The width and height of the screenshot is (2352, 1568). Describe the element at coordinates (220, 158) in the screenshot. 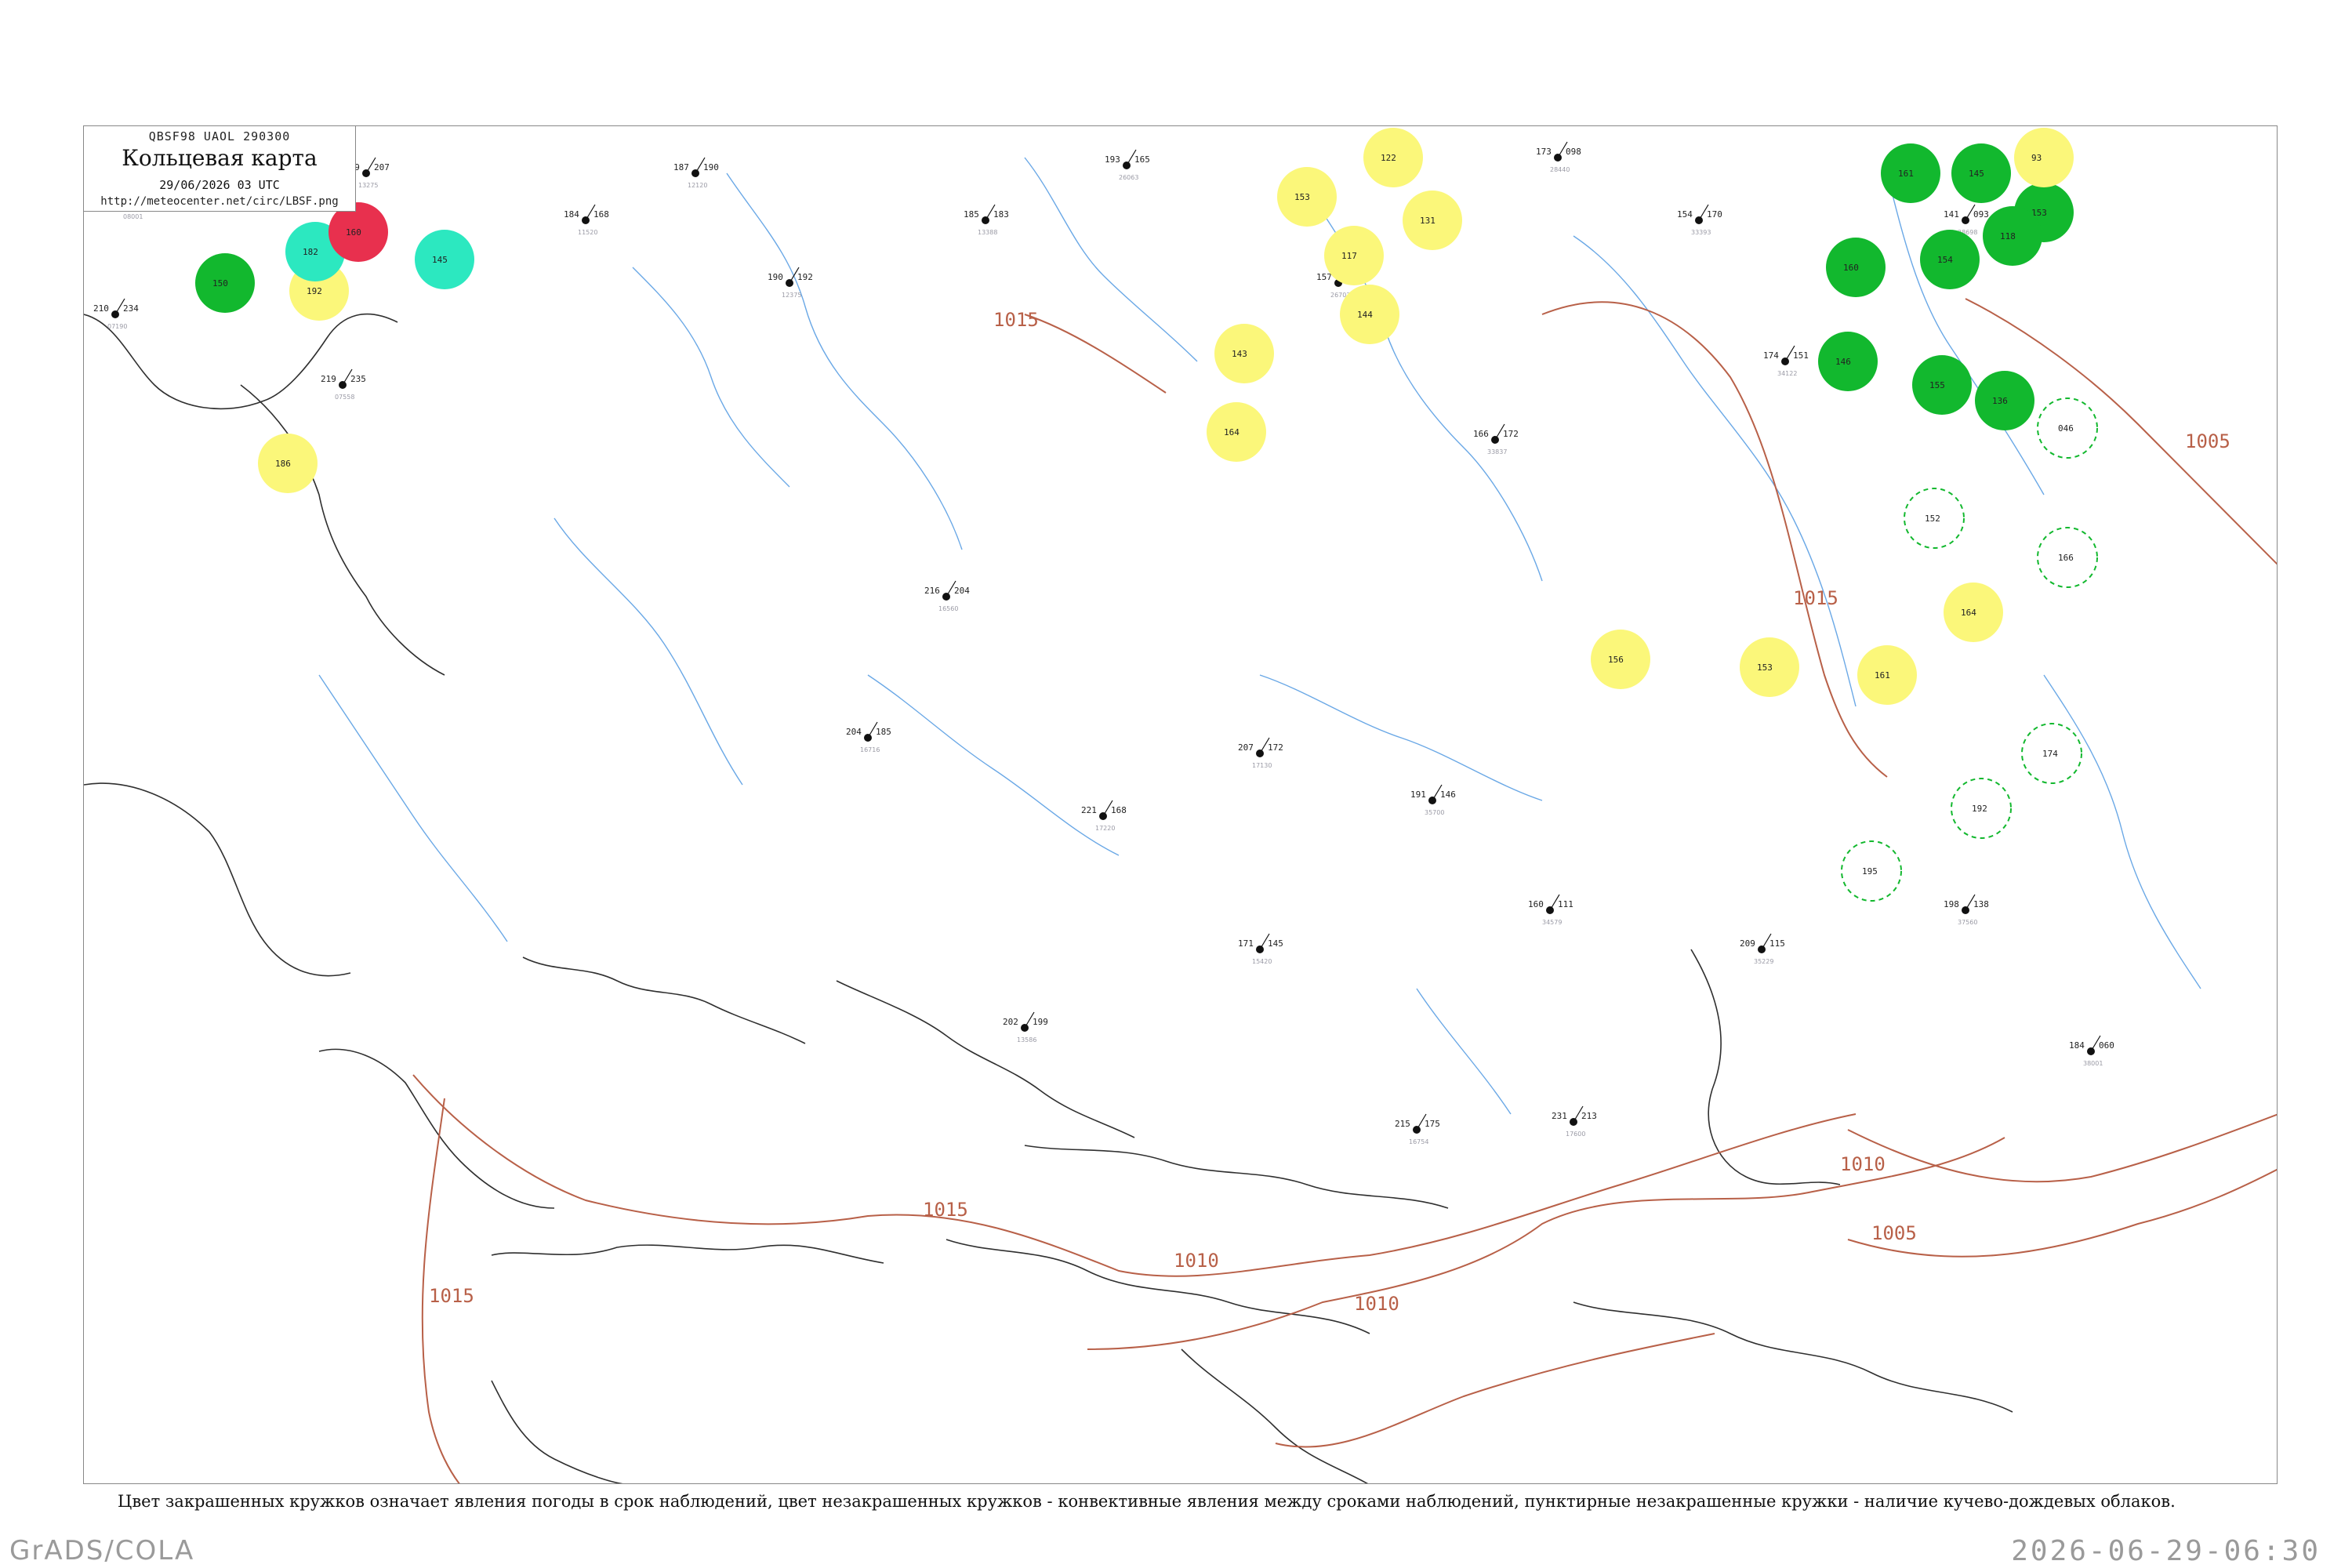

I see `map-title: Кольцевая карта` at that location.